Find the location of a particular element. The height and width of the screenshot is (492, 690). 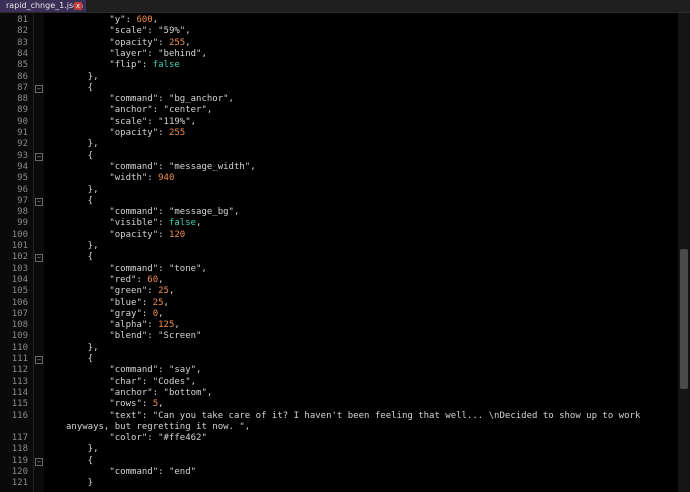

line-number: 94 is located at coordinates (22, 166).